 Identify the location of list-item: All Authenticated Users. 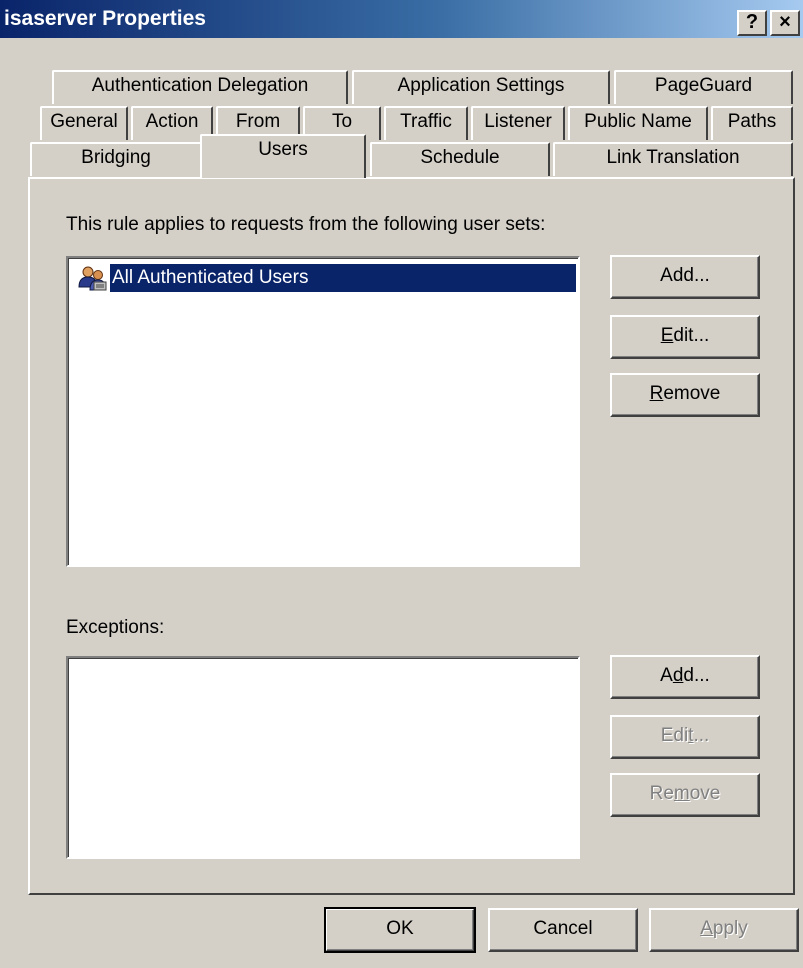
(326, 278).